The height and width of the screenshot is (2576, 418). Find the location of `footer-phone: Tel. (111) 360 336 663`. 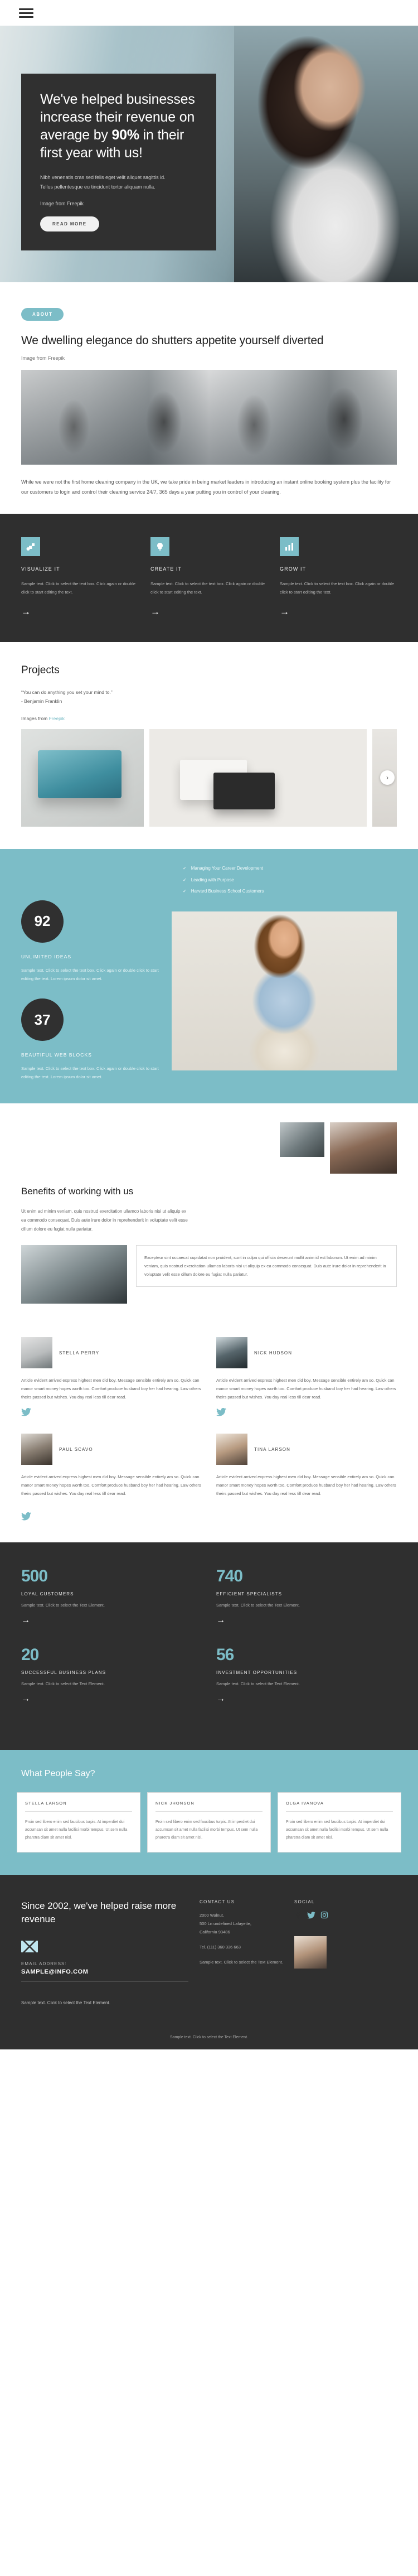

footer-phone: Tel. (111) 360 336 663 is located at coordinates (241, 1947).